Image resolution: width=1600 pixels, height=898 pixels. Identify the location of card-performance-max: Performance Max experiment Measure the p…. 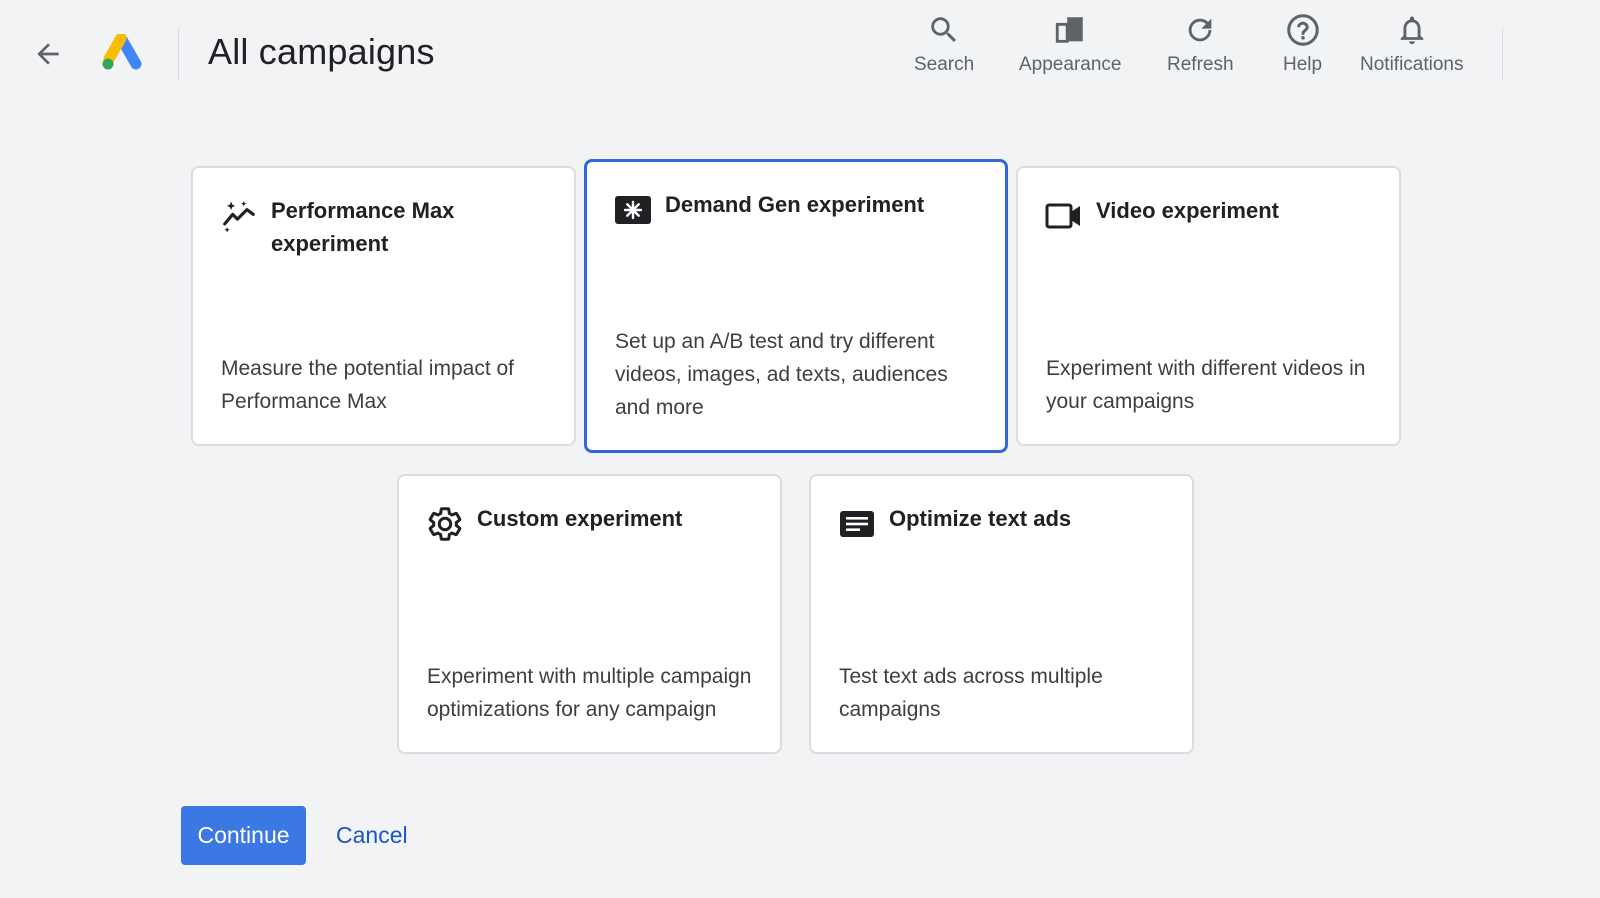
(383, 306).